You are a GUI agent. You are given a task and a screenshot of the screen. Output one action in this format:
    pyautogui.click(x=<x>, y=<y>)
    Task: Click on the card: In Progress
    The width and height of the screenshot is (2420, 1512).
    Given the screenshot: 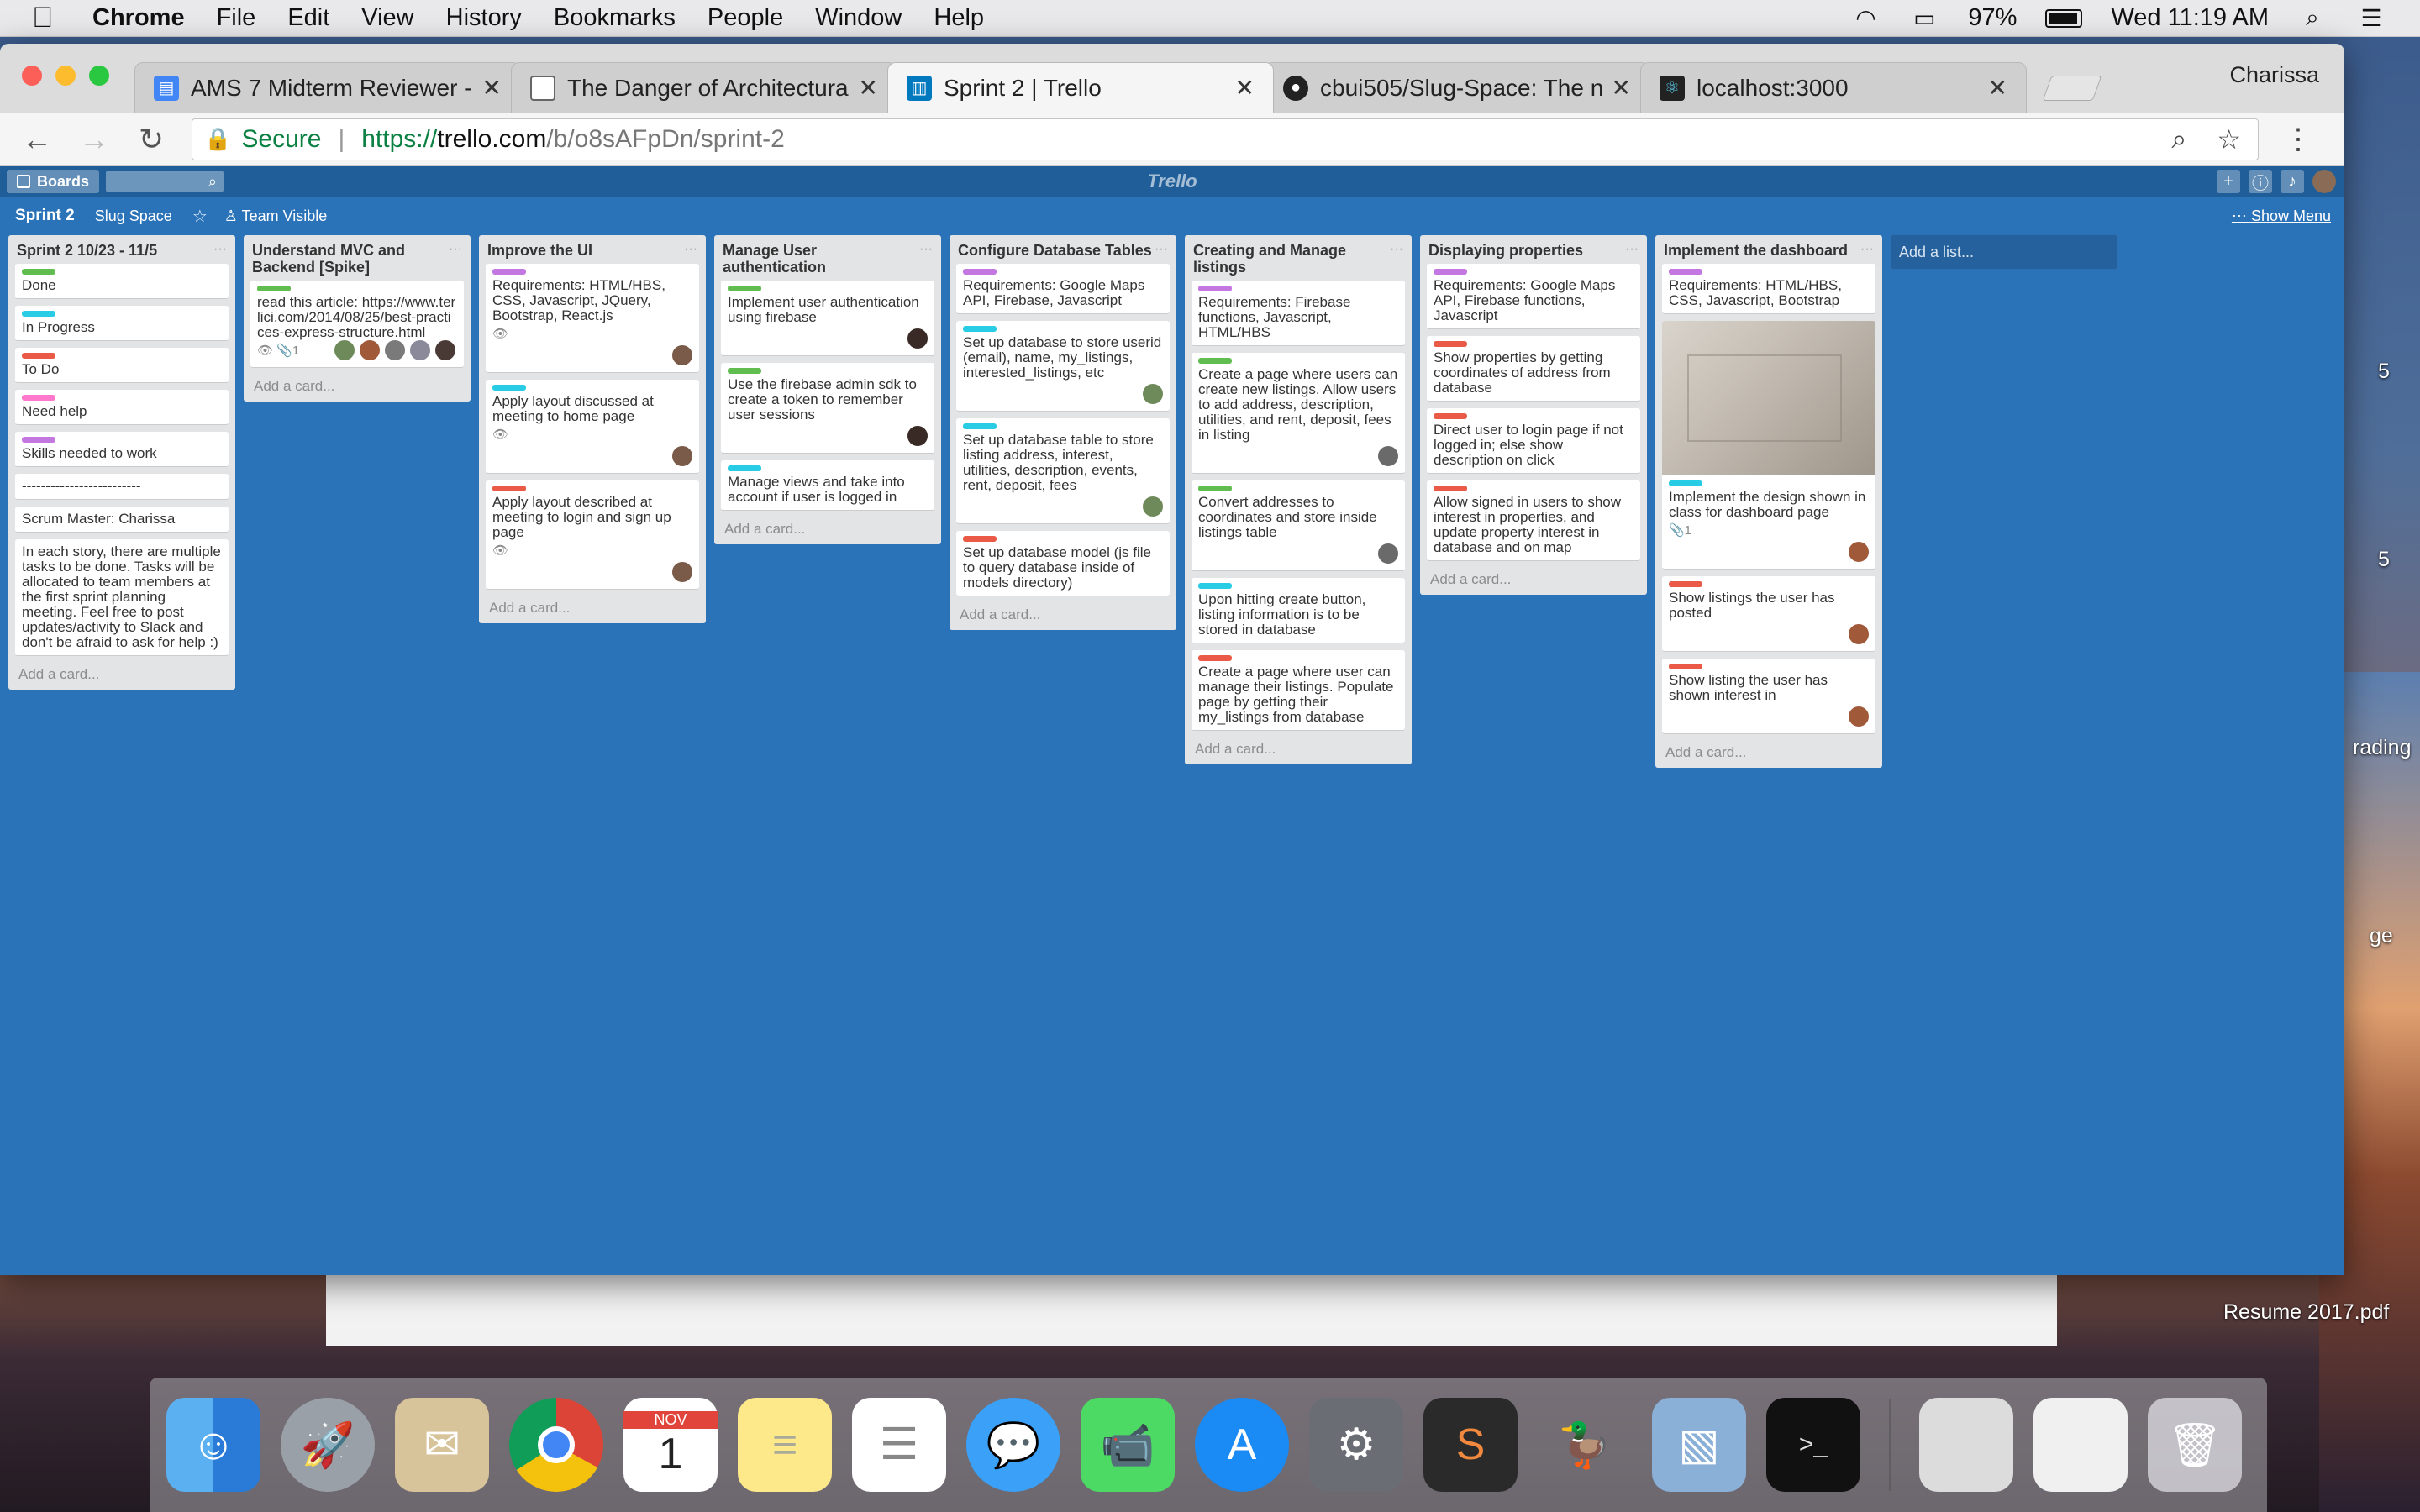 What is the action you would take?
    pyautogui.click(x=122, y=323)
    